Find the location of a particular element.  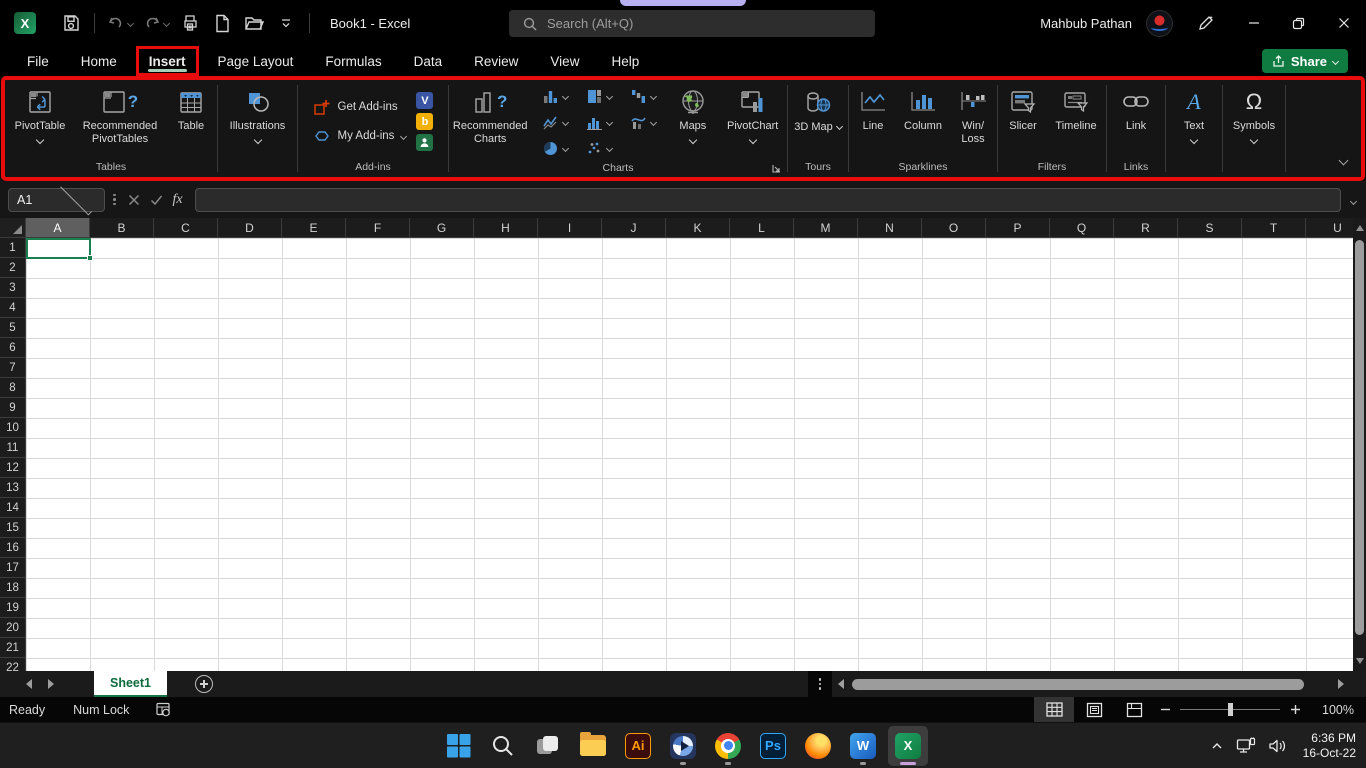

column-header-l: L is located at coordinates (762, 228).